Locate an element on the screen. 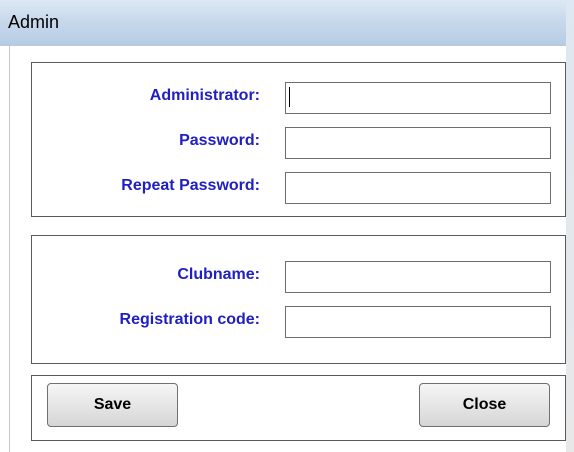 Image resolution: width=574 pixels, height=452 pixels. registration-code-label: Registration code: is located at coordinates (189, 319).